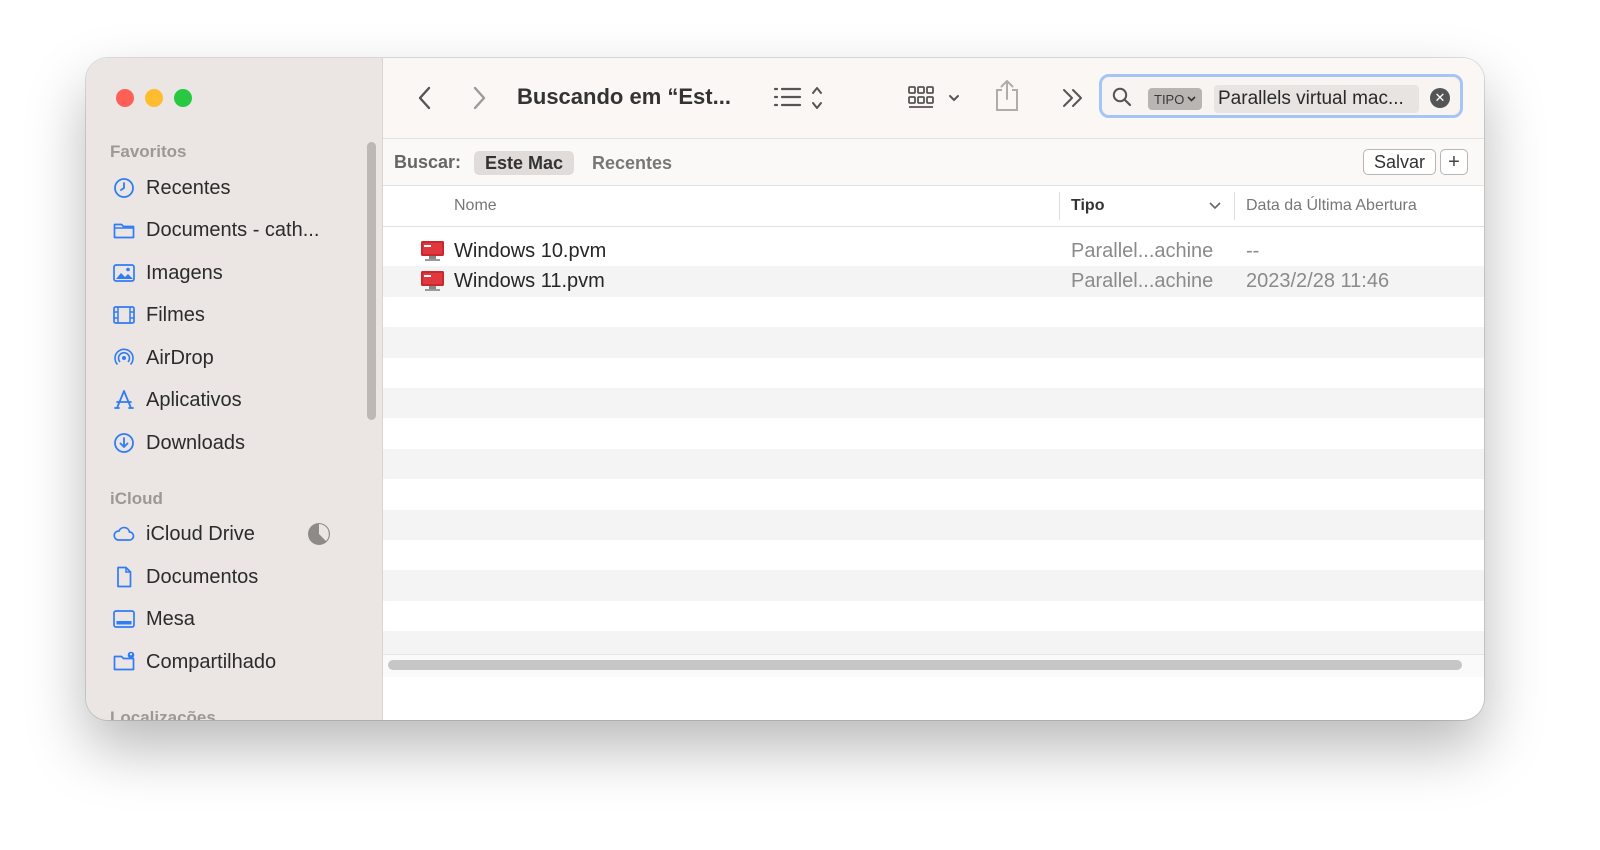 The height and width of the screenshot is (850, 1600). What do you see at coordinates (475, 206) in the screenshot?
I see `column-header-nome: Nome` at bounding box center [475, 206].